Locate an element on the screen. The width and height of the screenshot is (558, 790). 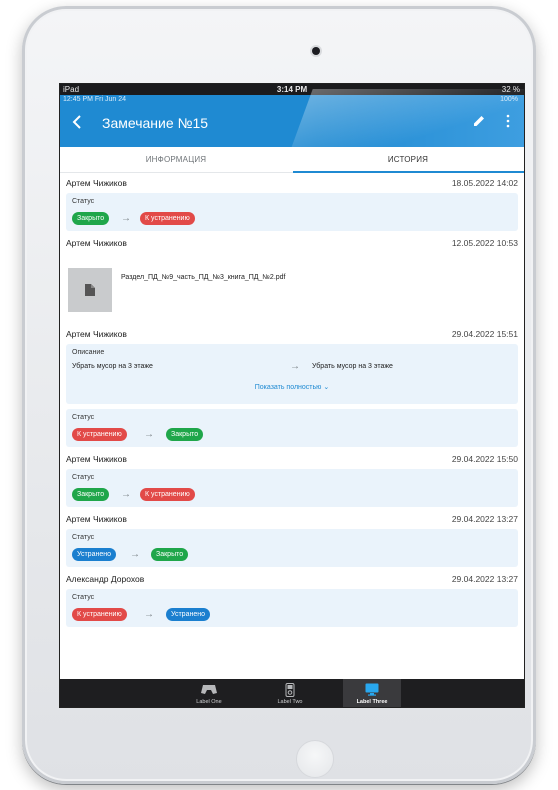
bottom-tab-label: Label Two is located at coordinates (290, 702).